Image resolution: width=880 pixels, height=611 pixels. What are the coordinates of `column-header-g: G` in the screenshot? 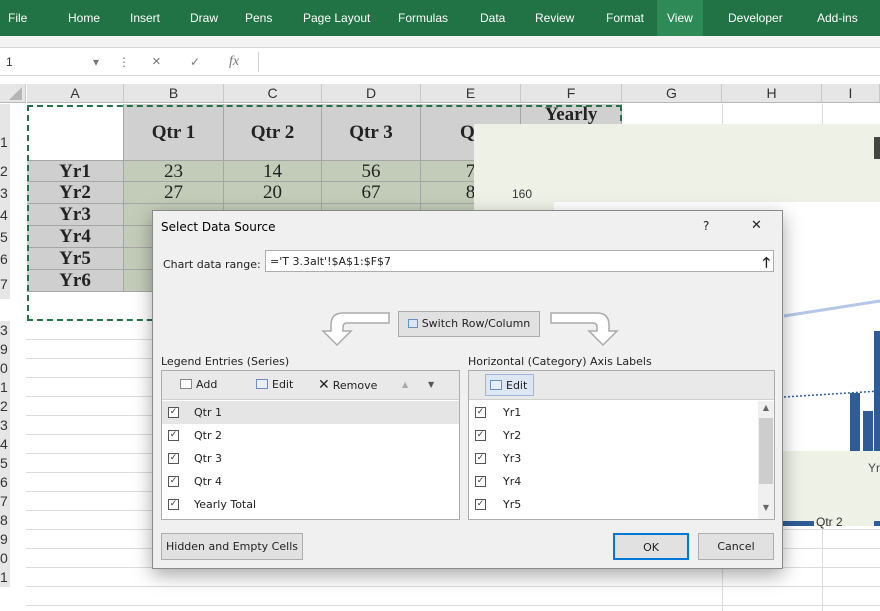 It's located at (672, 93).